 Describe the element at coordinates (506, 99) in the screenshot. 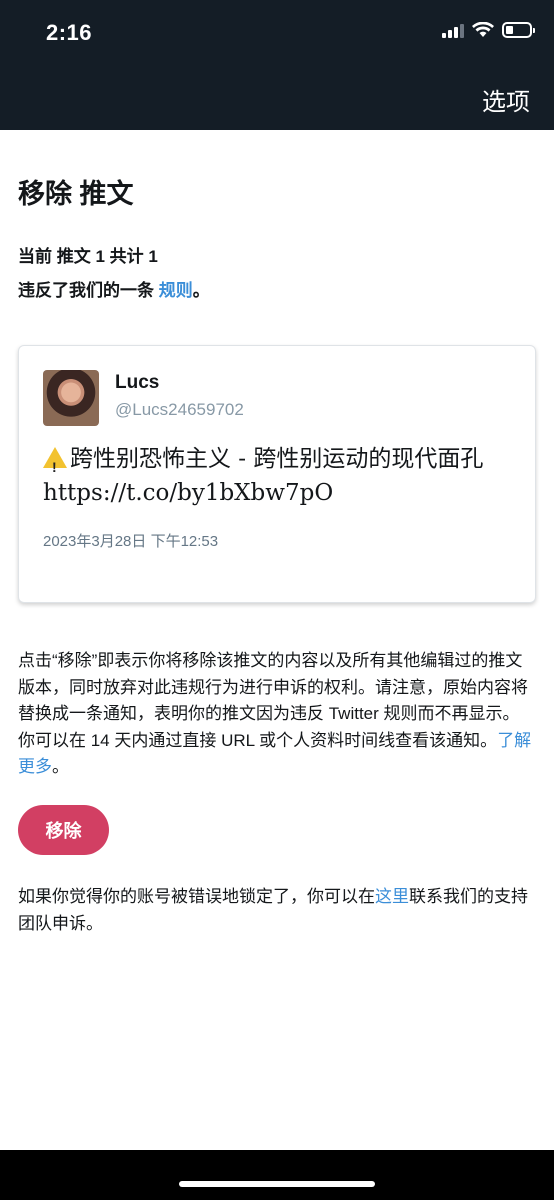

I see `options-button: 选项` at that location.